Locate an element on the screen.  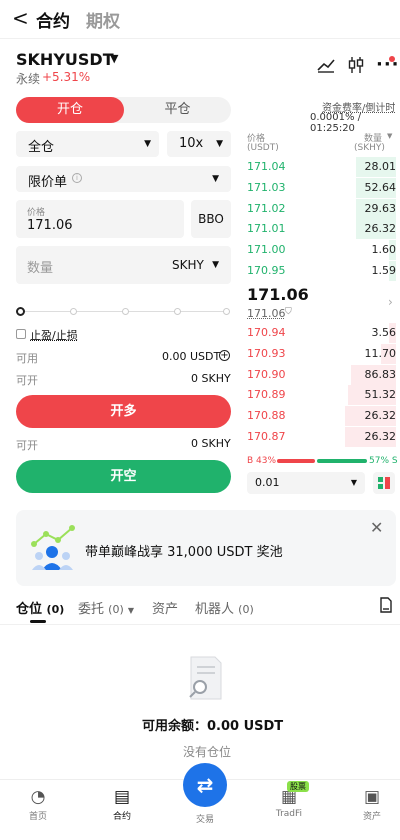
more-icon: ··· is located at coordinates (388, 64).